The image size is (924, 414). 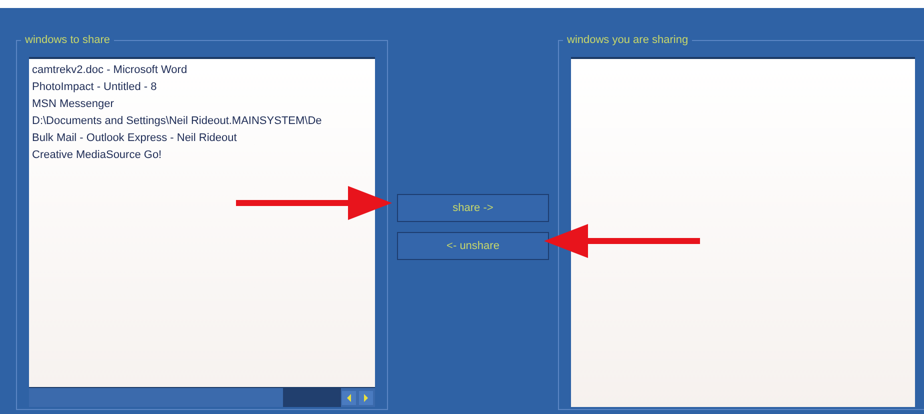 I want to click on group-title: windows you are sharing, so click(x=627, y=40).